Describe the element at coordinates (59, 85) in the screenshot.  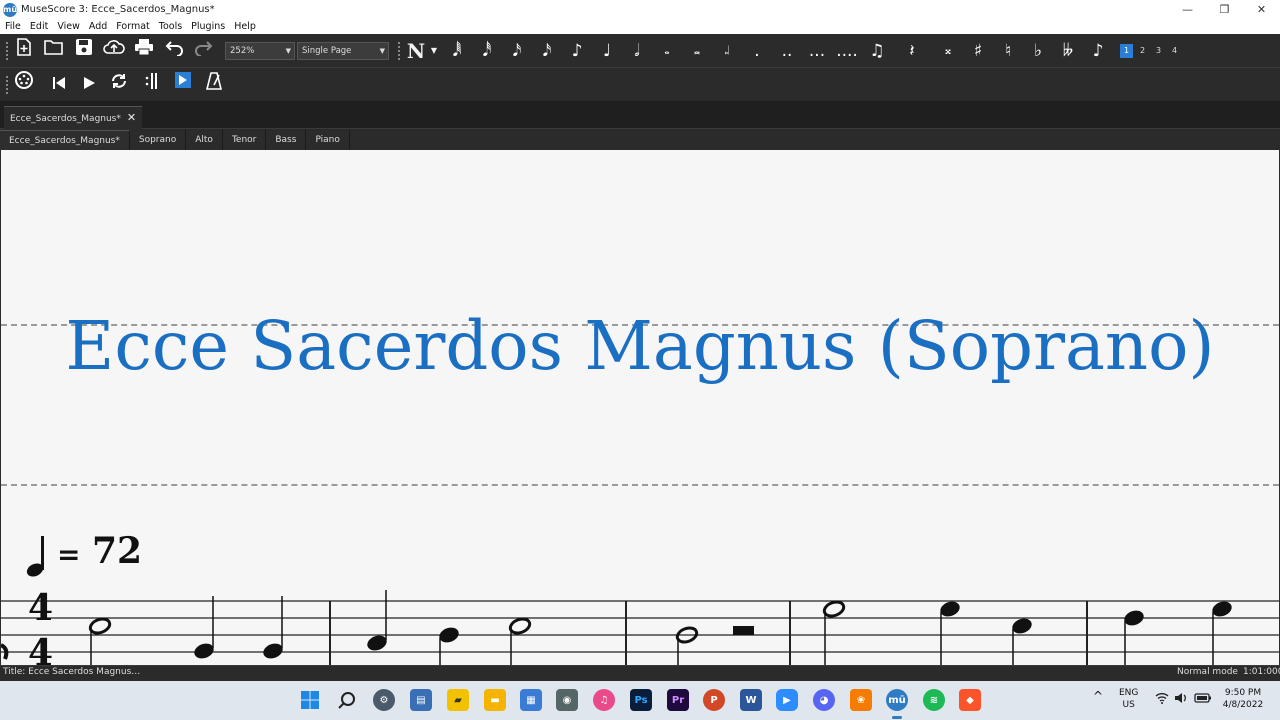
I see `rewind-icon` at that location.